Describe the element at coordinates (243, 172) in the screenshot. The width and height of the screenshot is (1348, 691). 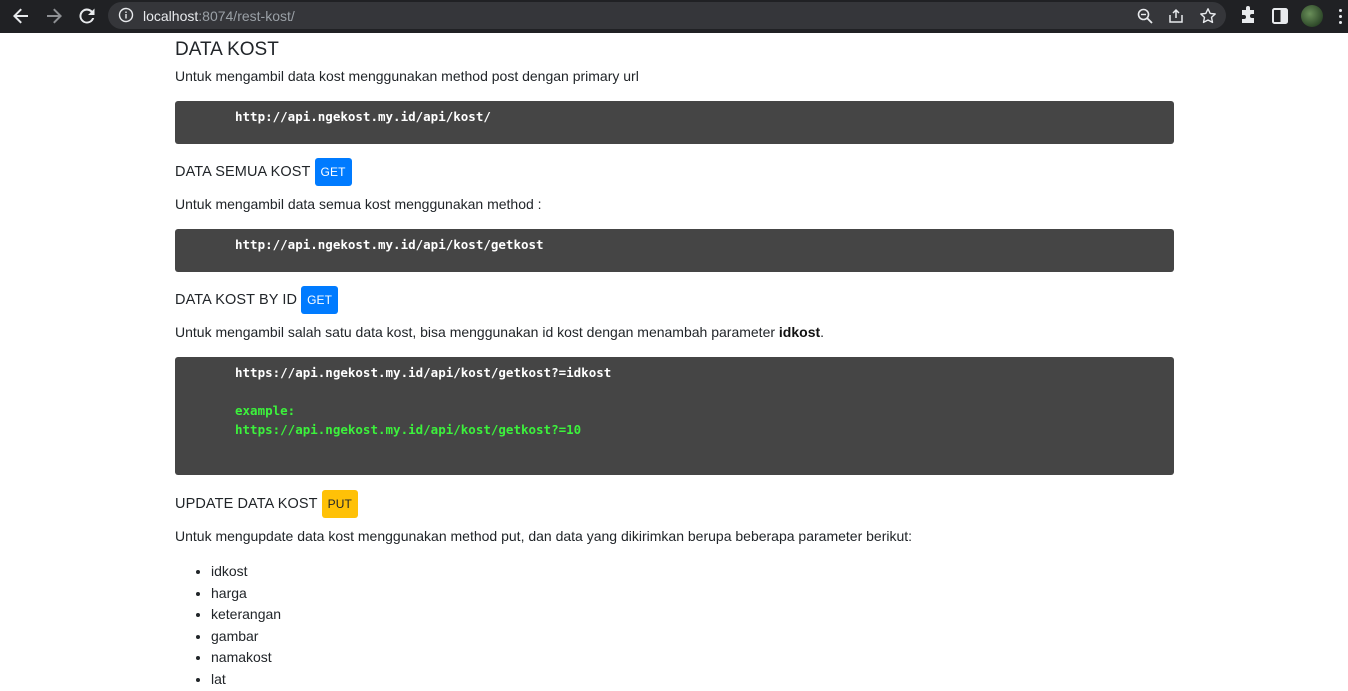
I see `section-title: DATA SEMUA KOST` at that location.